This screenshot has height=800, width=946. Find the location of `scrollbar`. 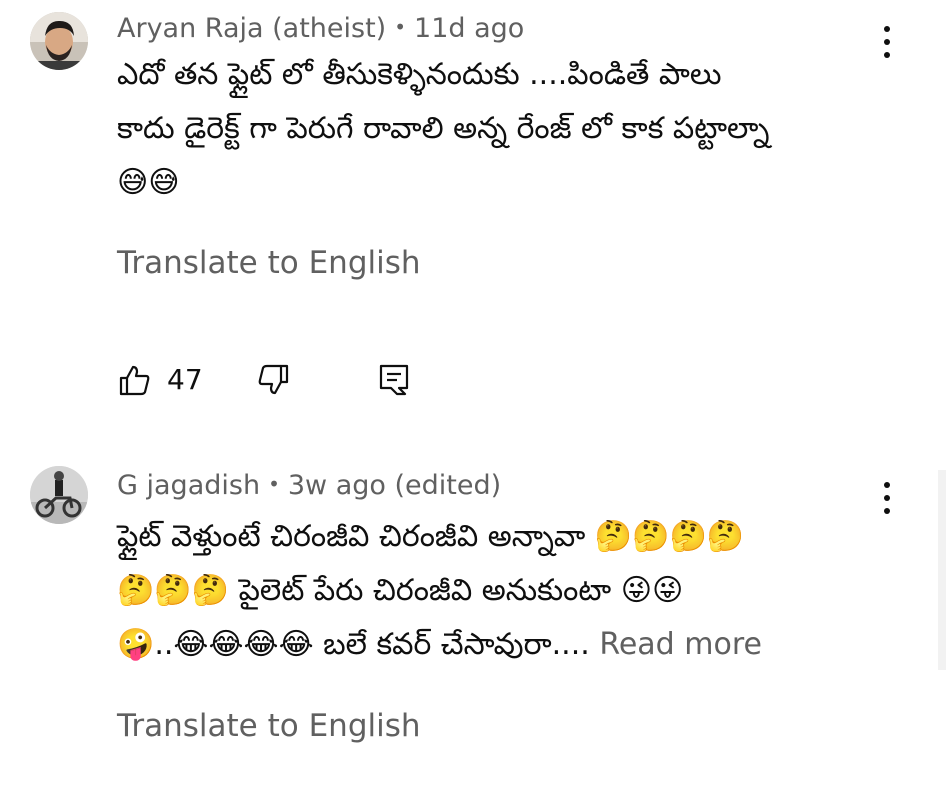

scrollbar is located at coordinates (942, 570).